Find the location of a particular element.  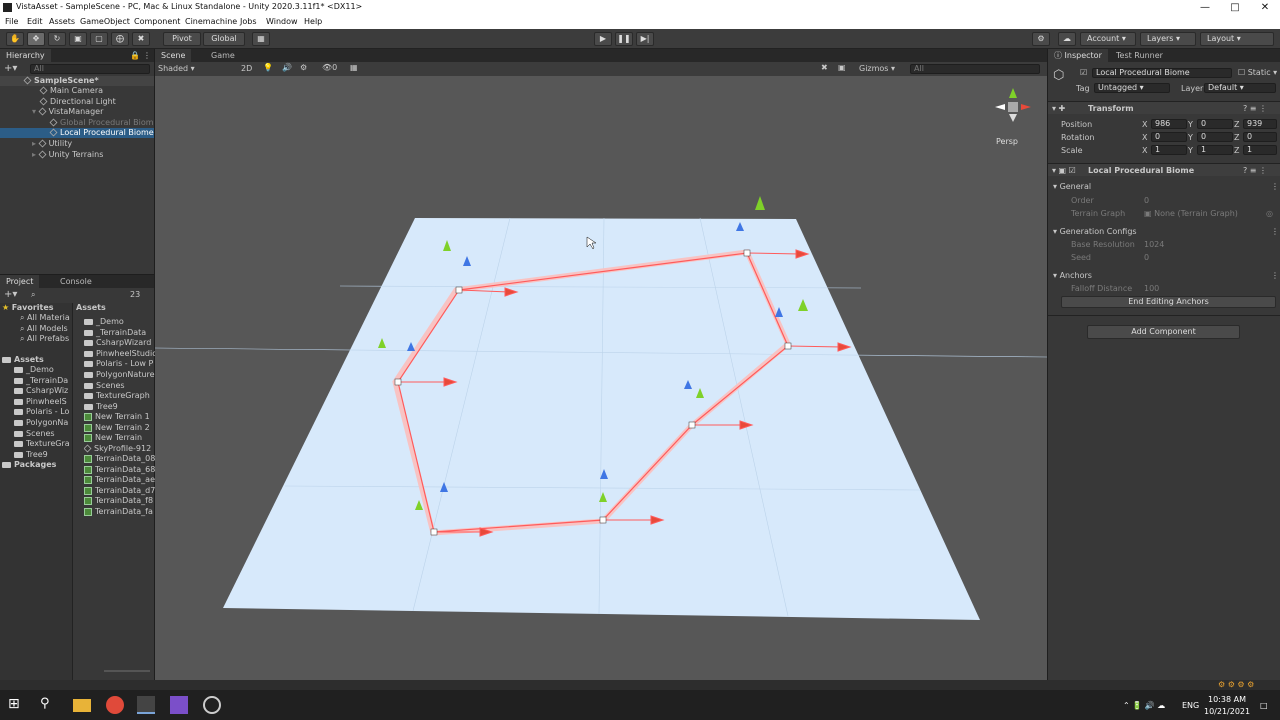

general-menu-icon: ⋮ is located at coordinates (1275, 186).